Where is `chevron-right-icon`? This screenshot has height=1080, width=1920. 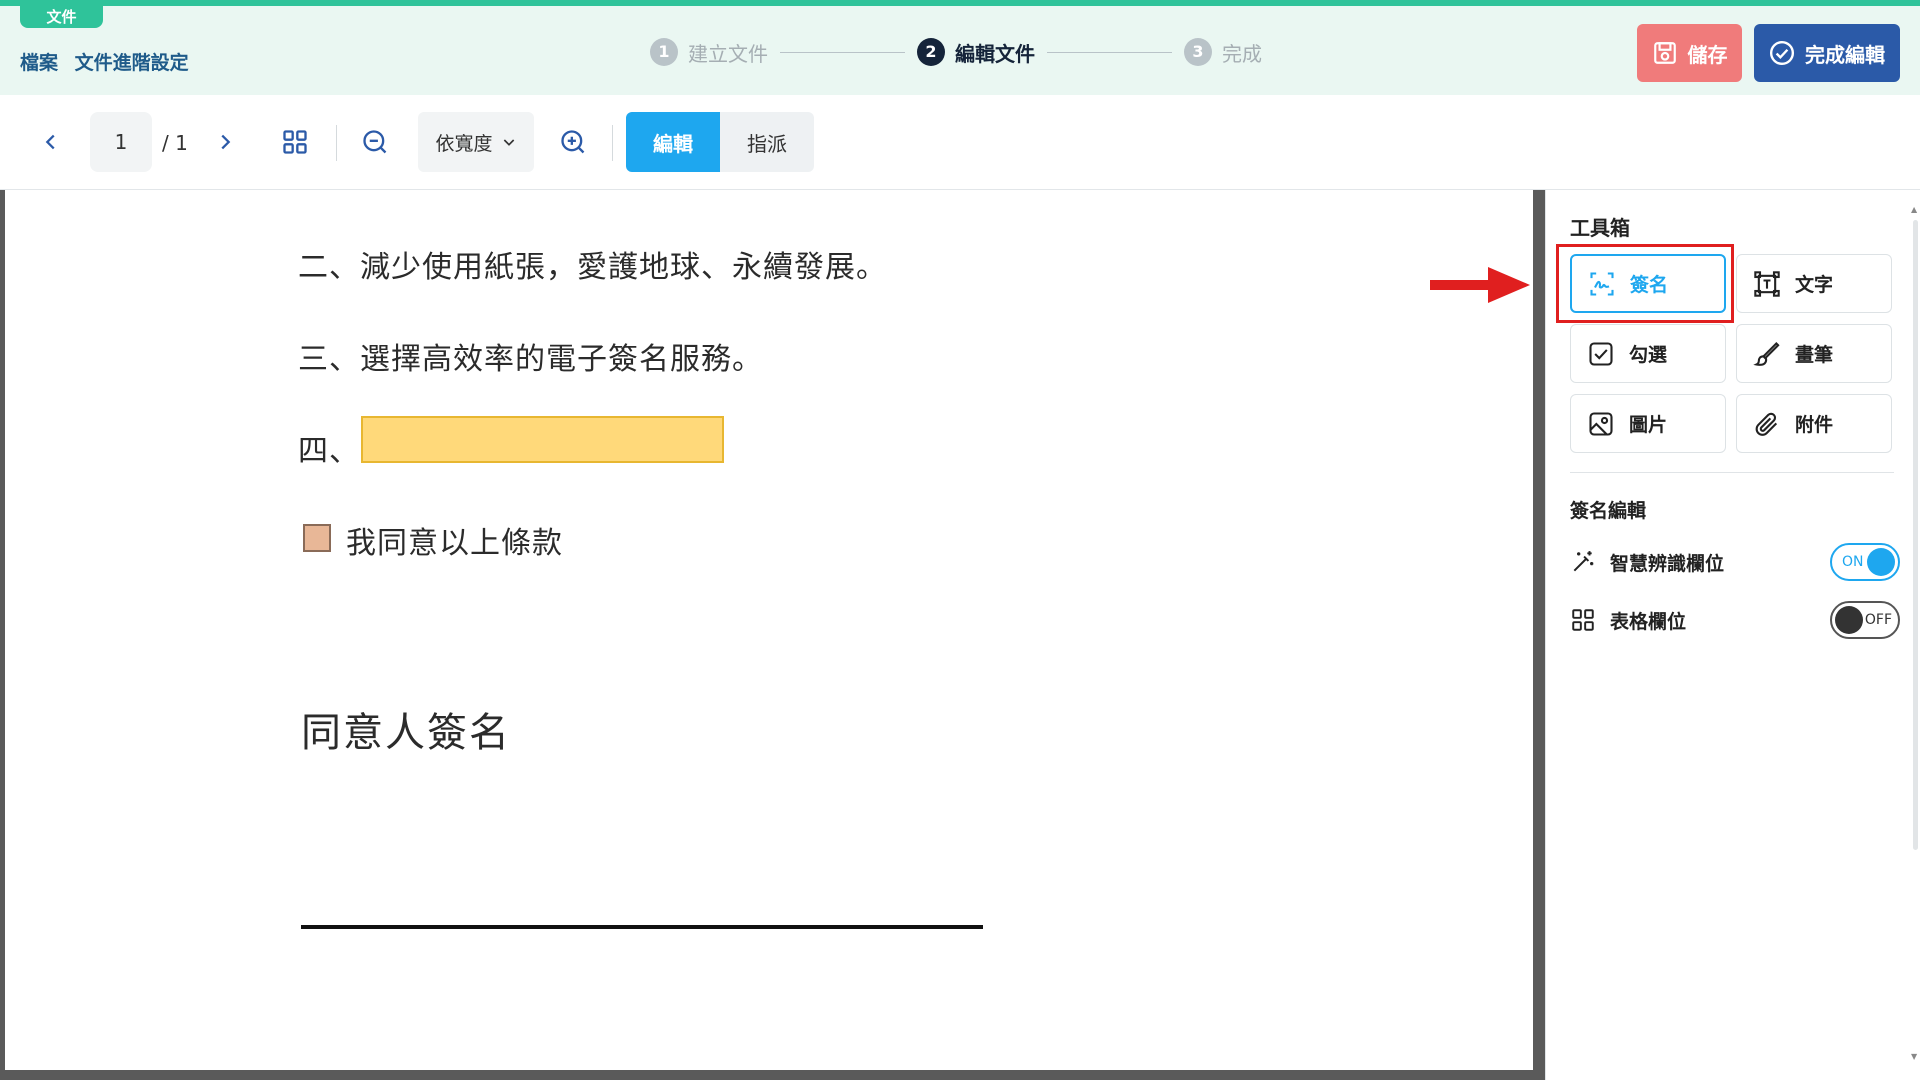
chevron-right-icon is located at coordinates (226, 142).